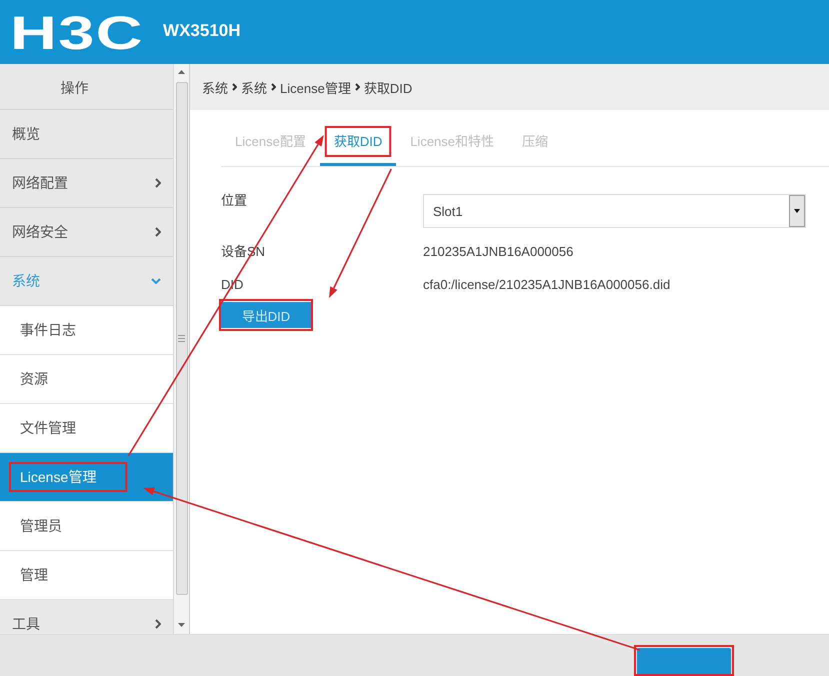 This screenshot has width=829, height=676. What do you see at coordinates (547, 285) in the screenshot?
I see `field-value: cfa0:/license/210235A1JNB16A000056.did` at bounding box center [547, 285].